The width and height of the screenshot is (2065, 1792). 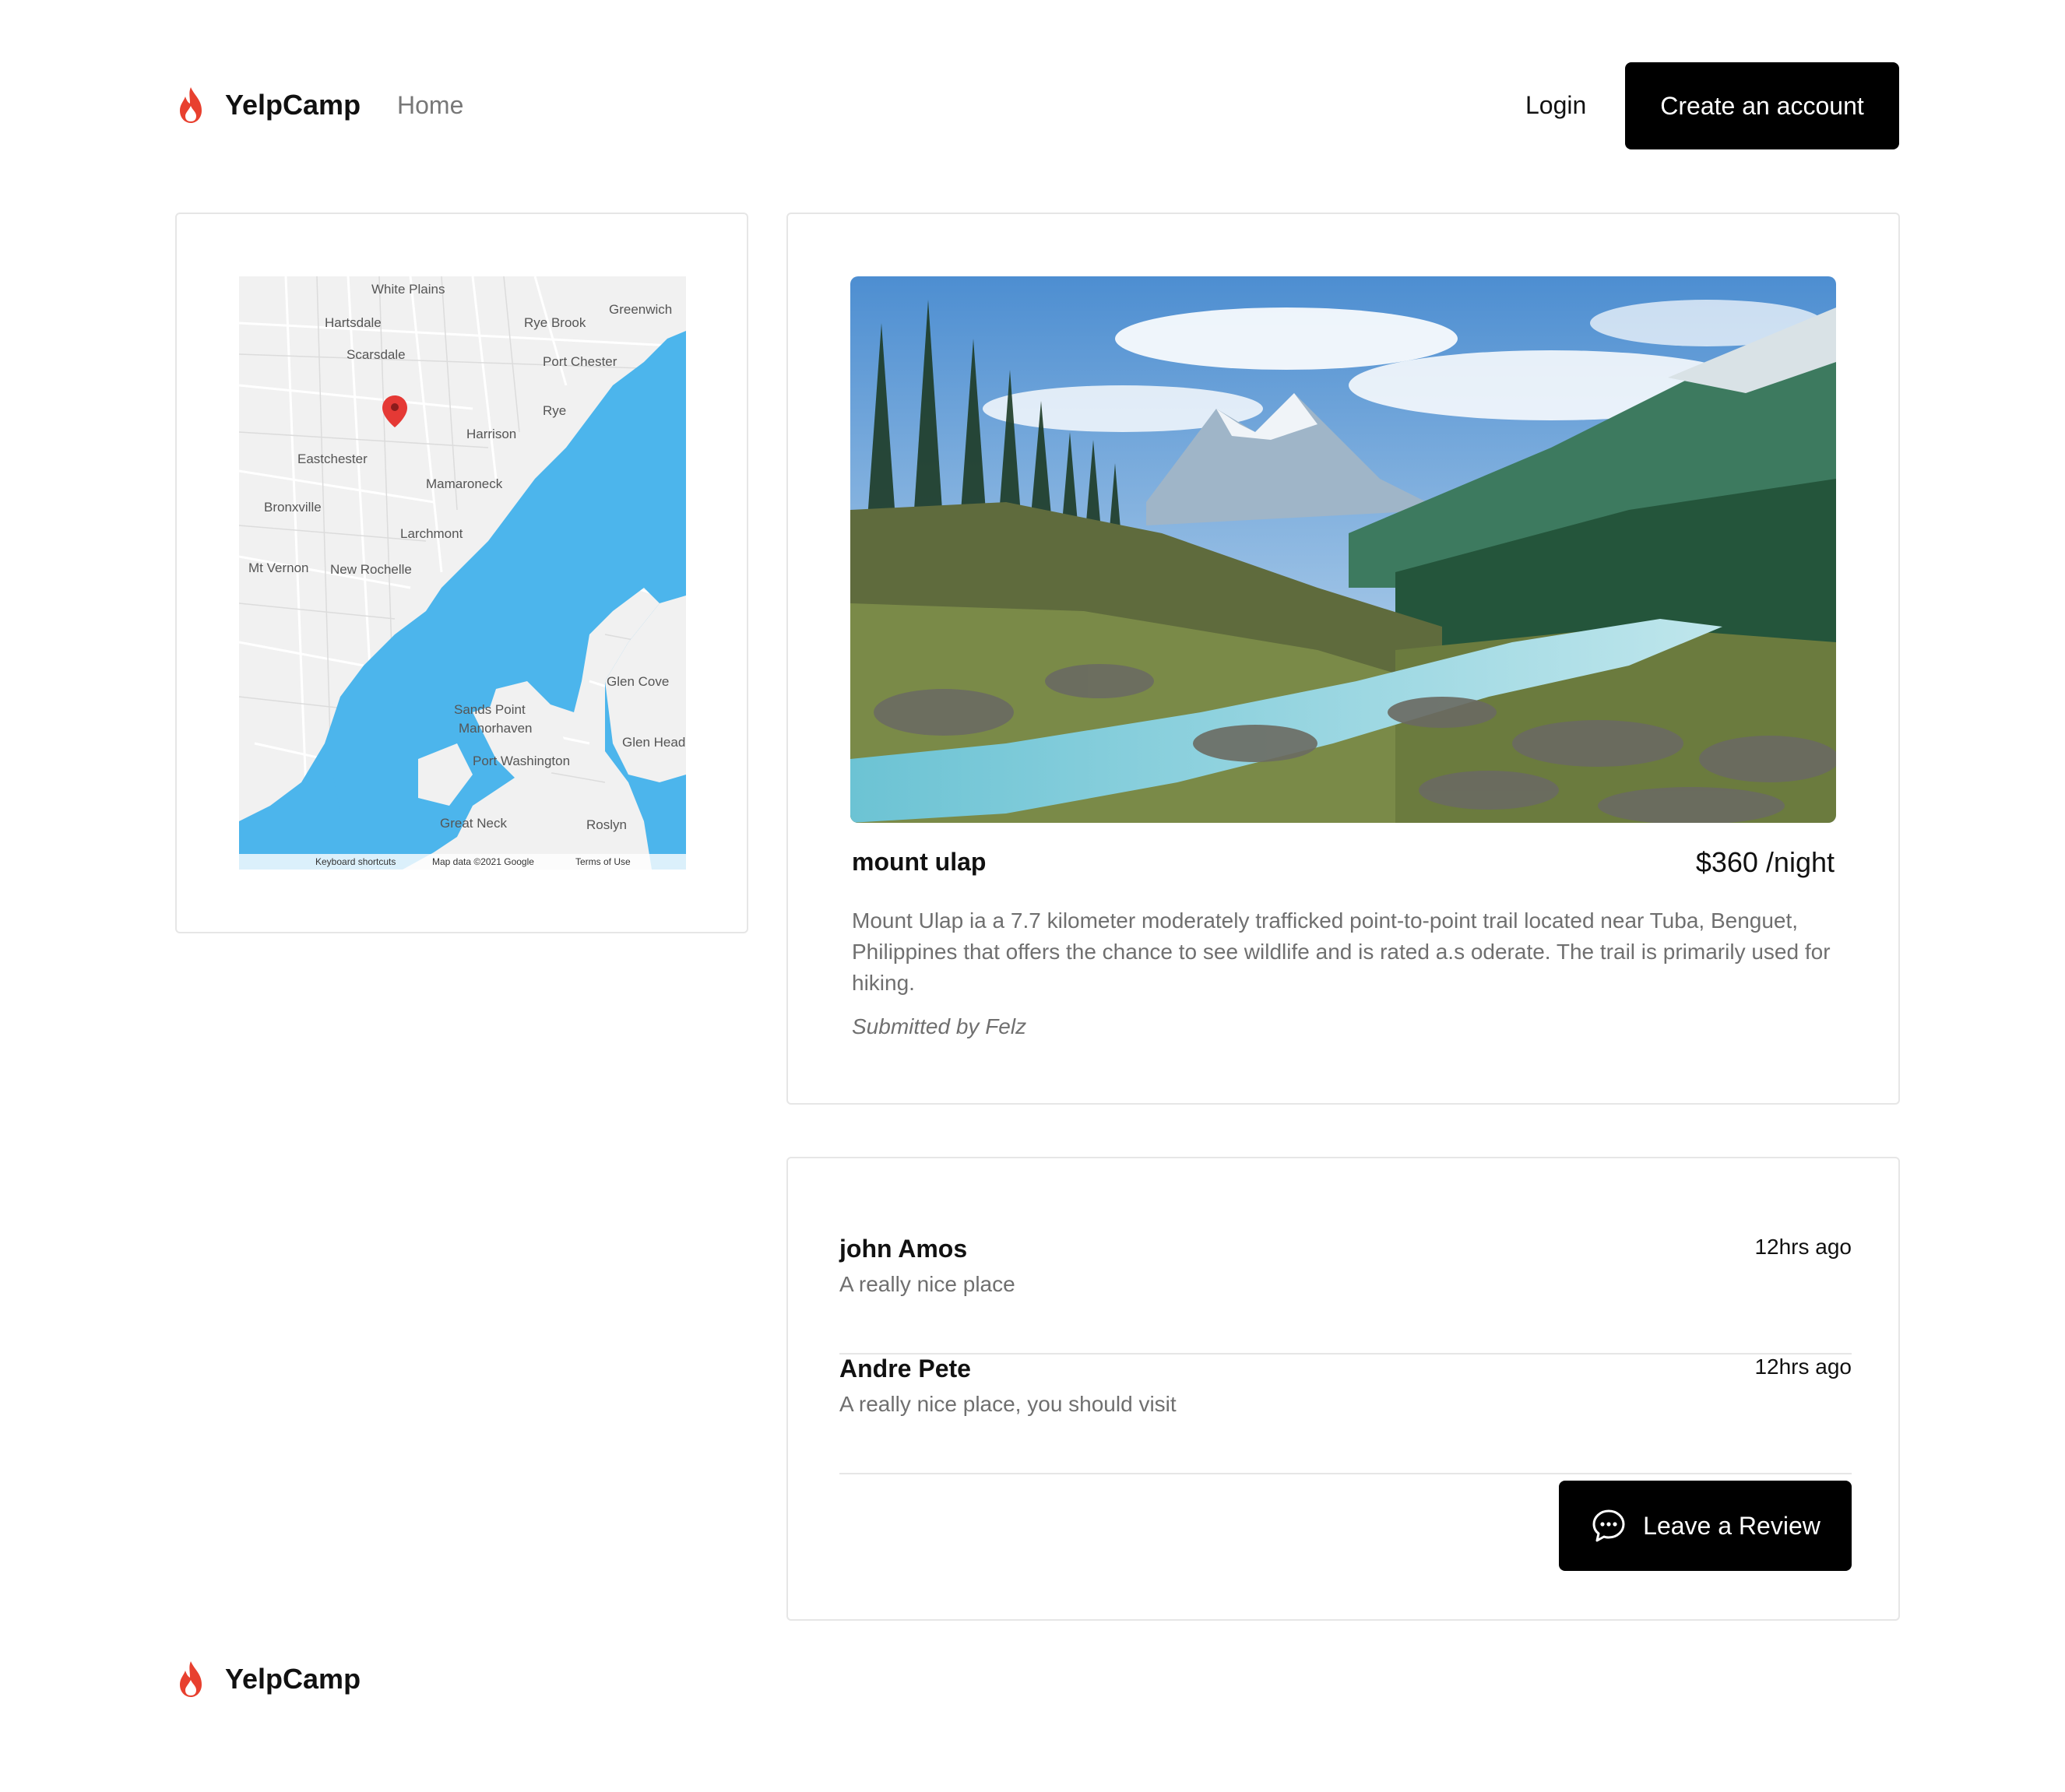 What do you see at coordinates (491, 434) in the screenshot?
I see `svg-text: Harrison` at bounding box center [491, 434].